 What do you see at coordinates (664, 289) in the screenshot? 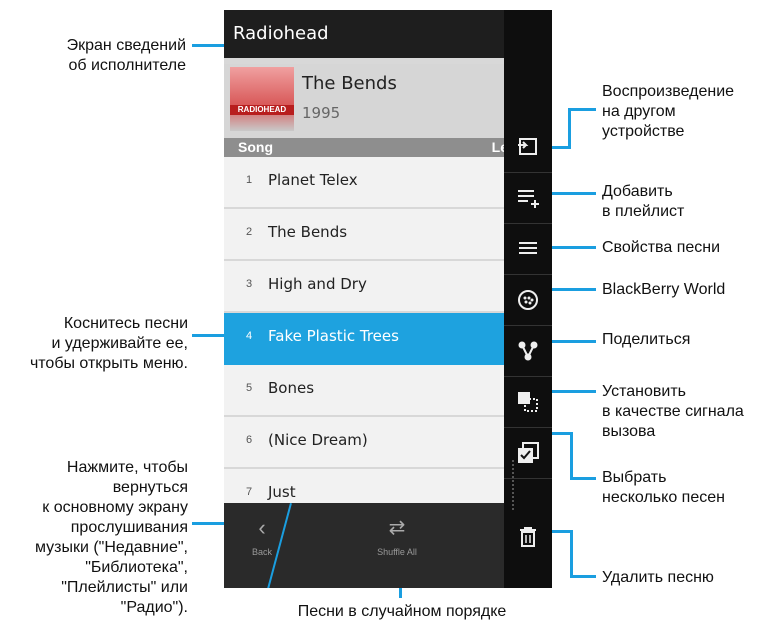
I see `annotation-bb-world: BlackBerry World` at bounding box center [664, 289].